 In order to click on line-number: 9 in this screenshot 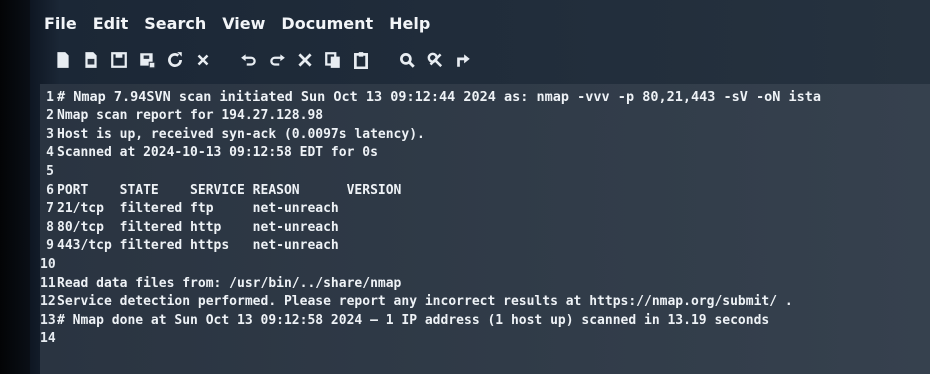, I will do `click(50, 246)`.